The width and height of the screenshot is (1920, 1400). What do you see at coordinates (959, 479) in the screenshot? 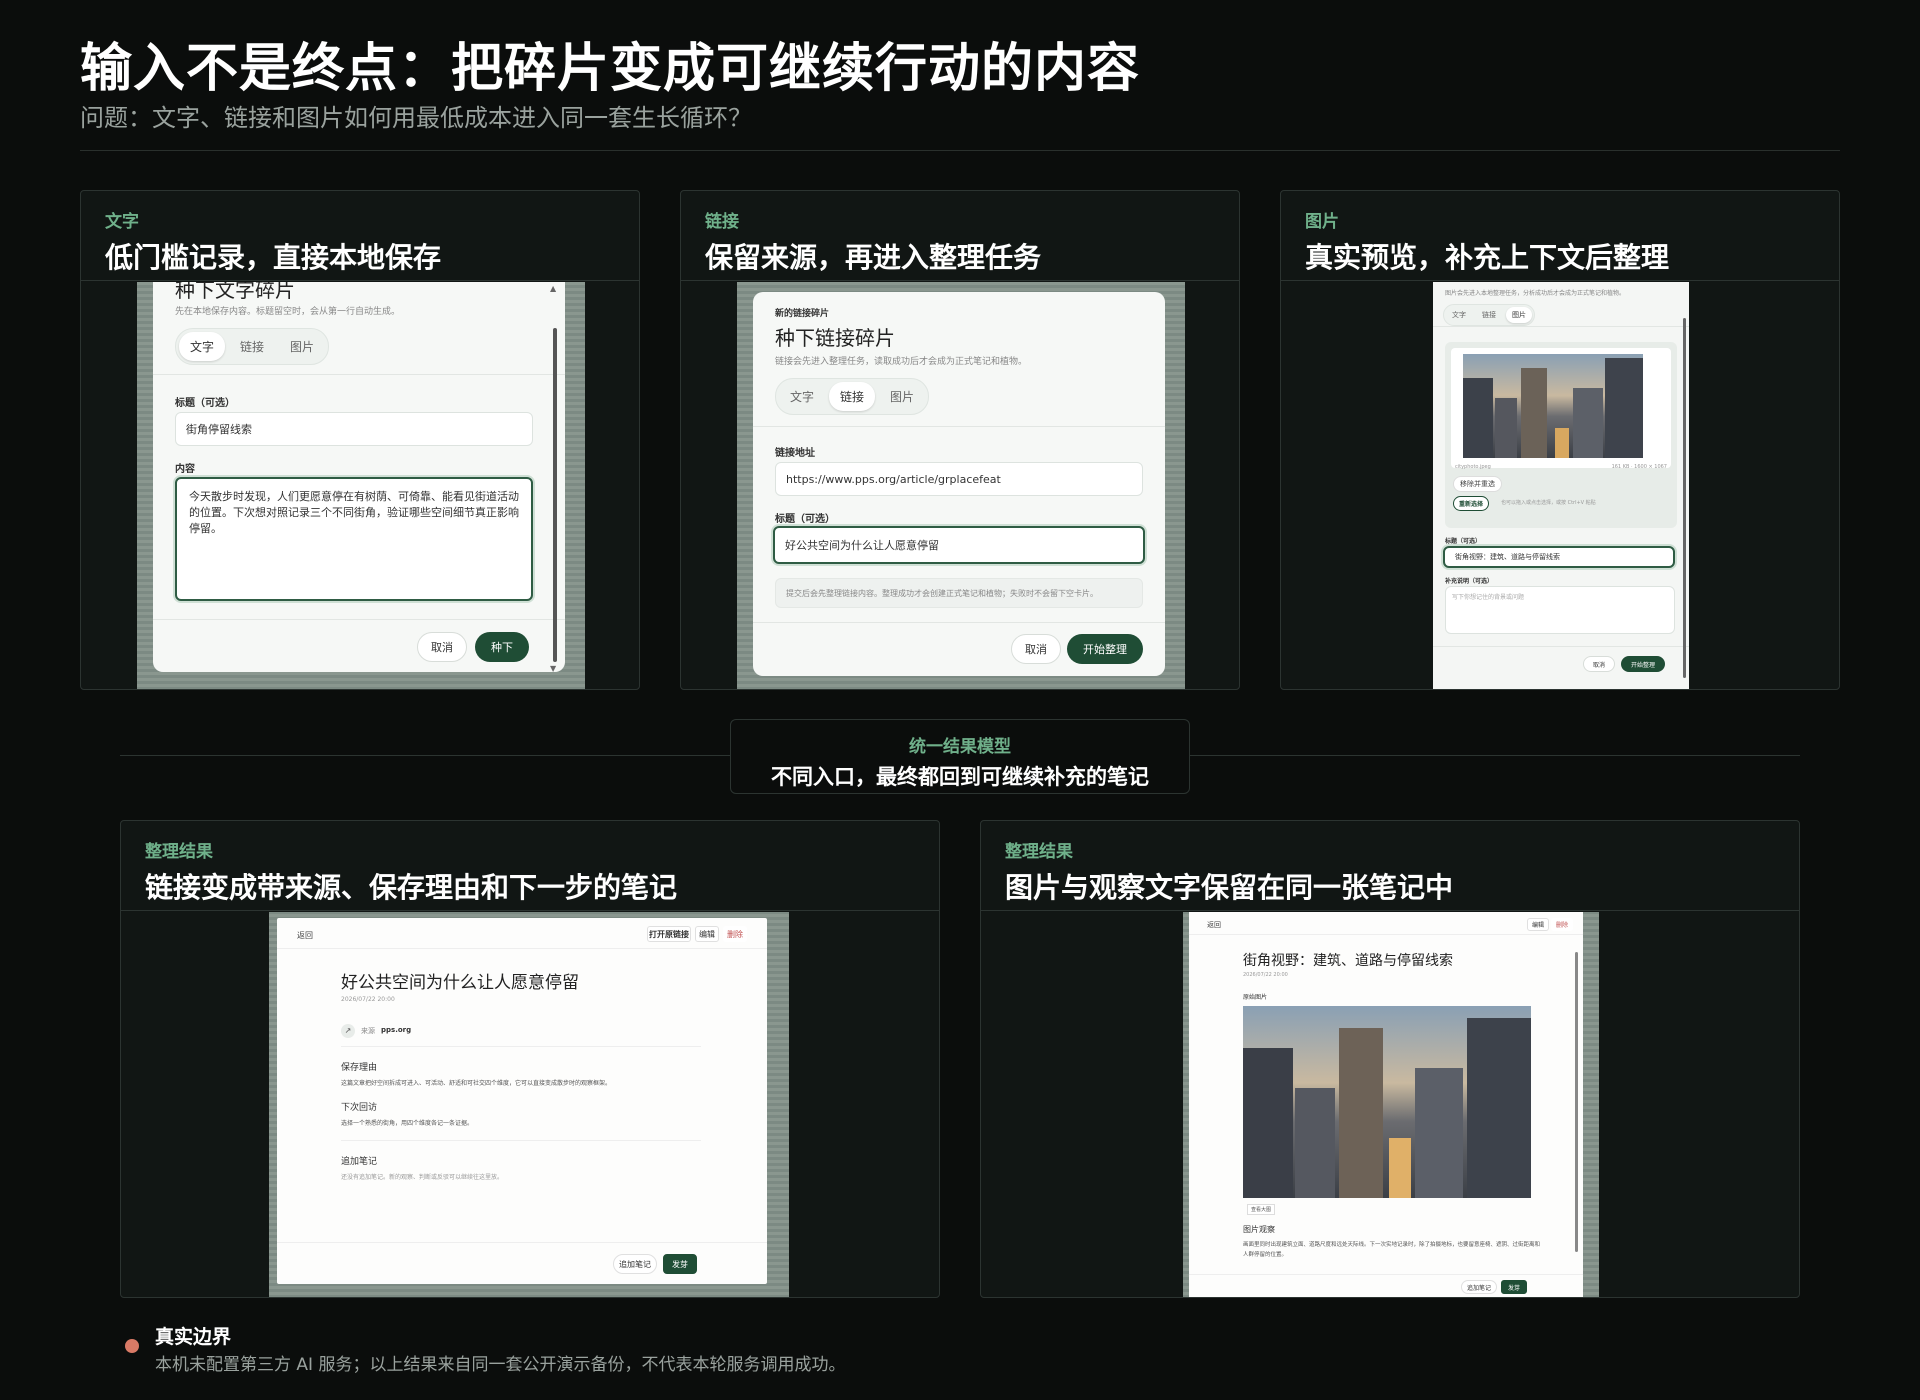
I see `url-input: https://www.pps.org/article/grplacefeat` at bounding box center [959, 479].